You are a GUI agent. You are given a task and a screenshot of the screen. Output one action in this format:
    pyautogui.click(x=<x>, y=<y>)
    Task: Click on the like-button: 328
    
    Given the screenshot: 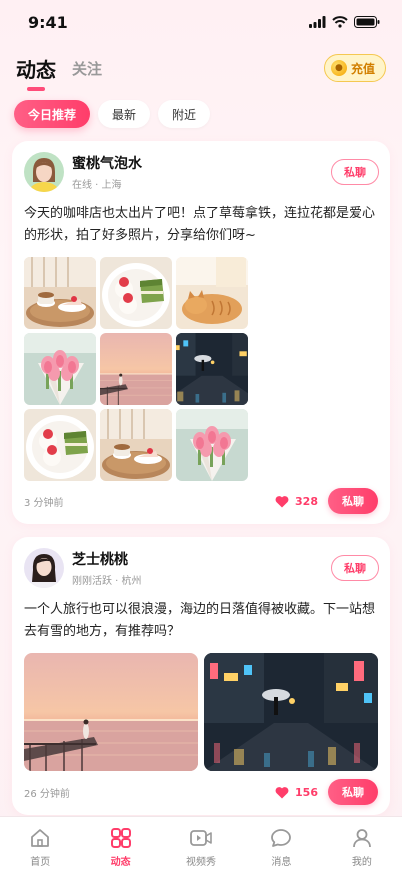 What is the action you would take?
    pyautogui.click(x=296, y=501)
    